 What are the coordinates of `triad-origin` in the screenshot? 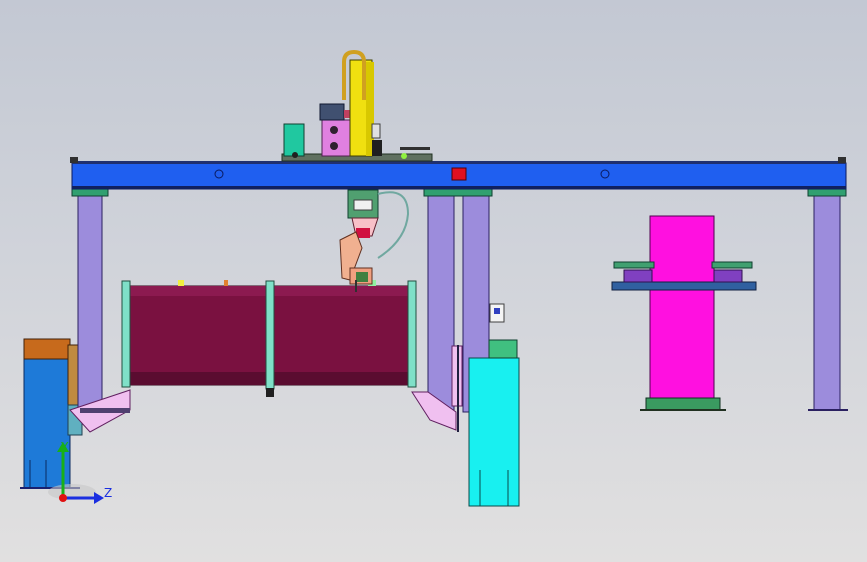 It's located at (63, 498).